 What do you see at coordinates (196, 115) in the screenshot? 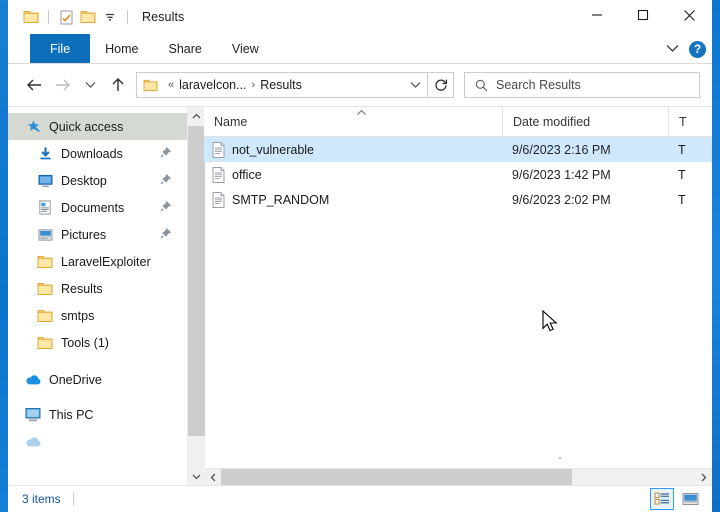
I see `scroll-up-button` at bounding box center [196, 115].